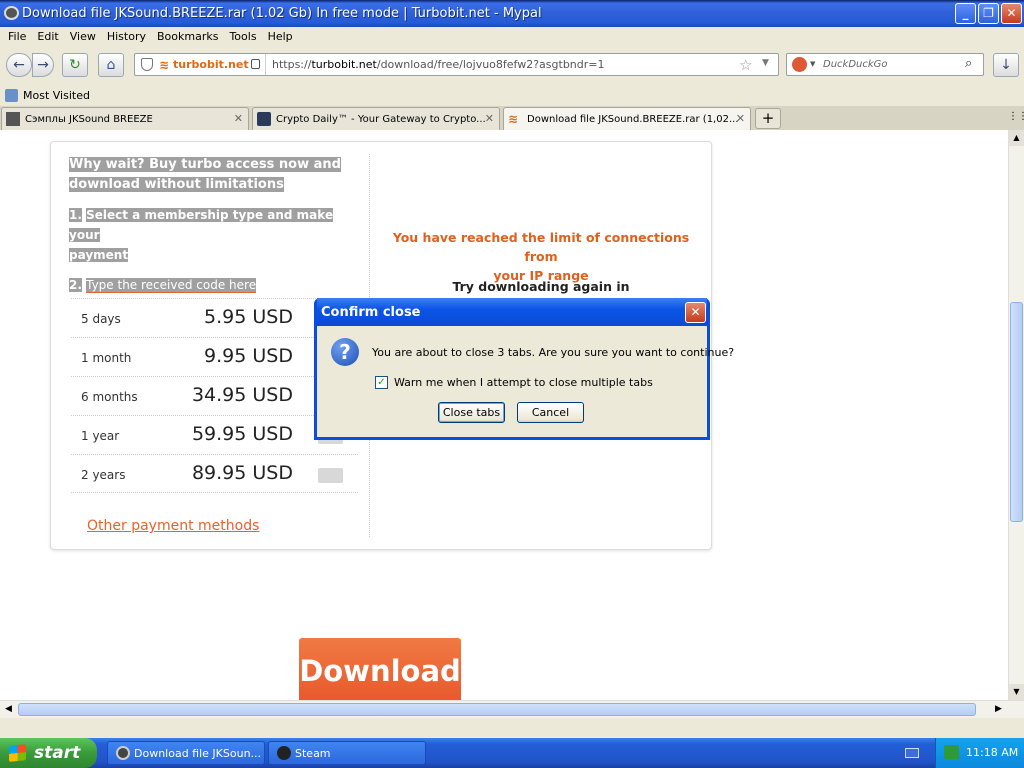  I want to click on try-again-text: Try downloading again in, so click(541, 286).